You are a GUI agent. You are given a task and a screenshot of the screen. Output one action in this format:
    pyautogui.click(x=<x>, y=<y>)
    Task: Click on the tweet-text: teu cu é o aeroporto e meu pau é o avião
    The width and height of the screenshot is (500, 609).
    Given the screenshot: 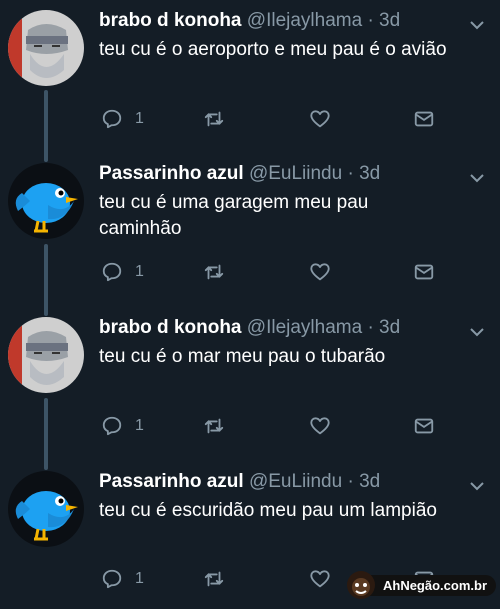 What is the action you would take?
    pyautogui.click(x=273, y=49)
    